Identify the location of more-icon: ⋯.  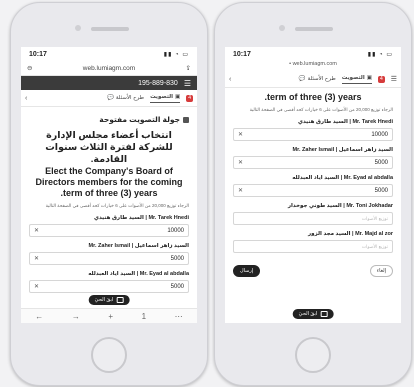
(179, 316).